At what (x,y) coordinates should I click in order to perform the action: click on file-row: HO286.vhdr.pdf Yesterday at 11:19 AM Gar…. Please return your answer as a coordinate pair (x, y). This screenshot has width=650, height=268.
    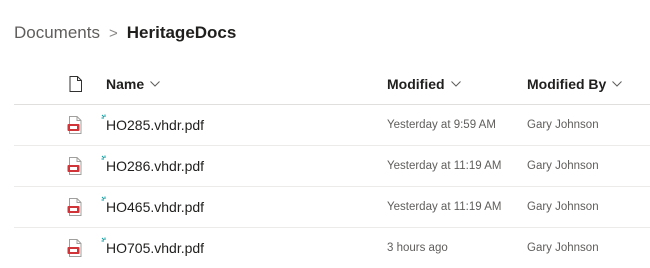
    Looking at the image, I should click on (332, 166).